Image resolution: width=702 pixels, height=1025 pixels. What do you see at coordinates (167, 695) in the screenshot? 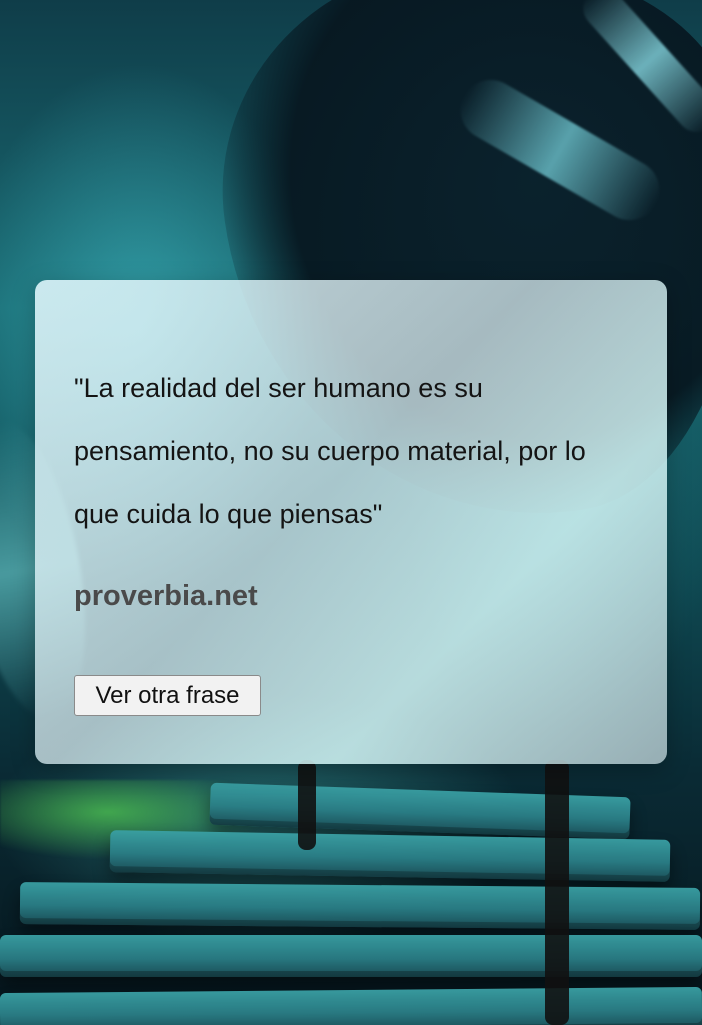
I see `next-quote-button: Ver otra frase` at bounding box center [167, 695].